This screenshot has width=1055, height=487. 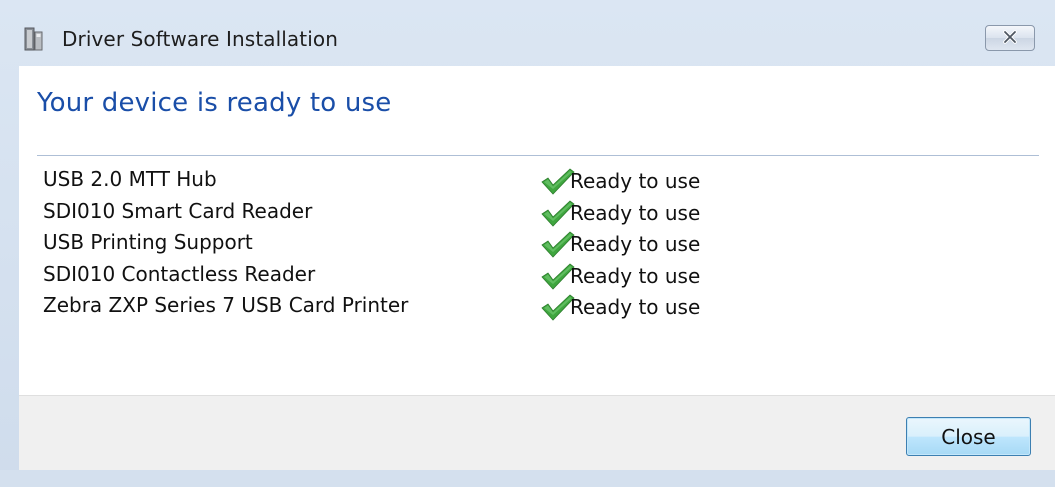 I want to click on close-button: Close, so click(x=968, y=436).